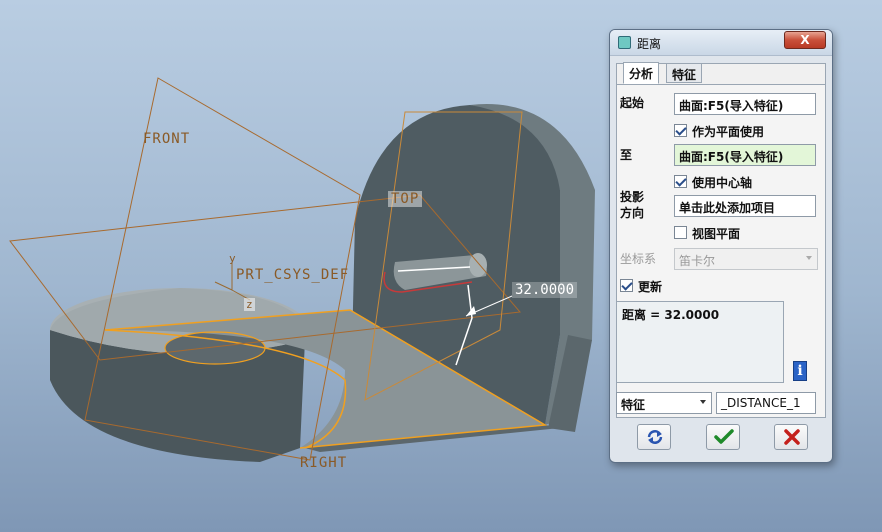  What do you see at coordinates (293, 275) in the screenshot?
I see `csys-label: PRT_CSYS_DEF` at bounding box center [293, 275].